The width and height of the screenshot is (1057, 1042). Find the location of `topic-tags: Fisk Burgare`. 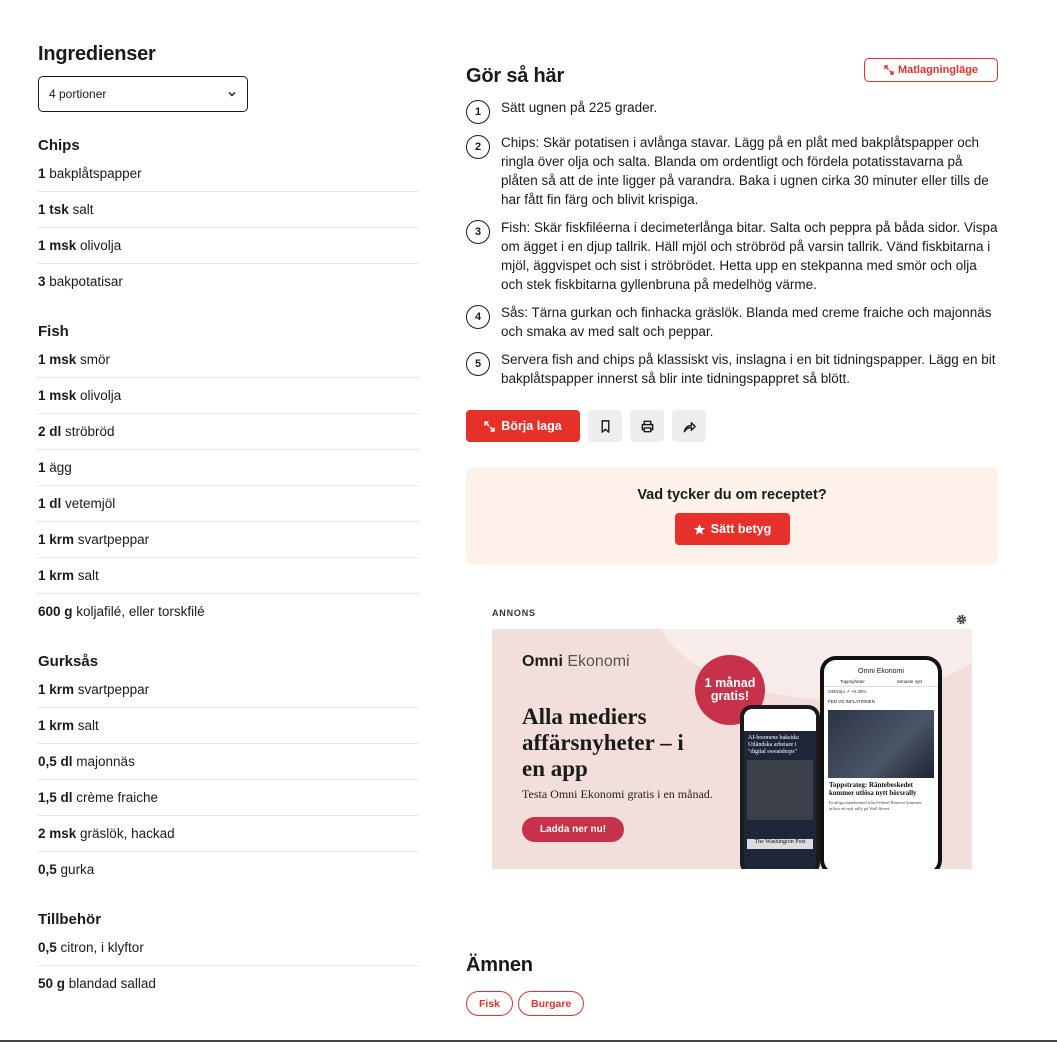

topic-tags: Fisk Burgare is located at coordinates (525, 1003).